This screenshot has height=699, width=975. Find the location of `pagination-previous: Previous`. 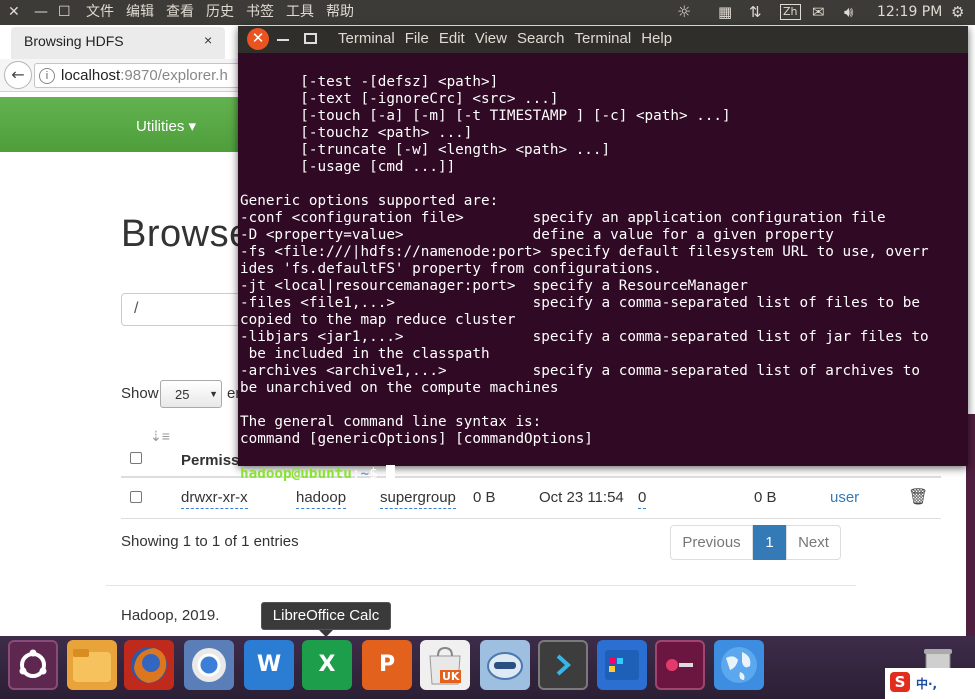

pagination-previous: Previous is located at coordinates (711, 542).